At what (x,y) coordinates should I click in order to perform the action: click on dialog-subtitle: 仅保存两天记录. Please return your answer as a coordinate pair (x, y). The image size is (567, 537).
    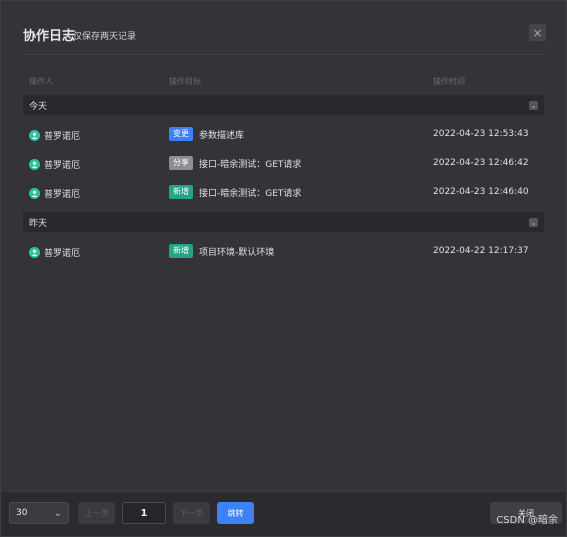
    Looking at the image, I should click on (105, 37).